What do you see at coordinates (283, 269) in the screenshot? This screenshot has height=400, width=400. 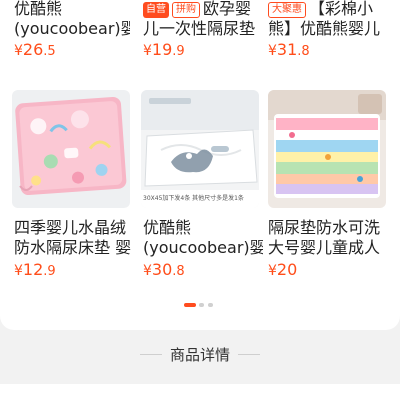 I see `product-price: ¥20` at bounding box center [283, 269].